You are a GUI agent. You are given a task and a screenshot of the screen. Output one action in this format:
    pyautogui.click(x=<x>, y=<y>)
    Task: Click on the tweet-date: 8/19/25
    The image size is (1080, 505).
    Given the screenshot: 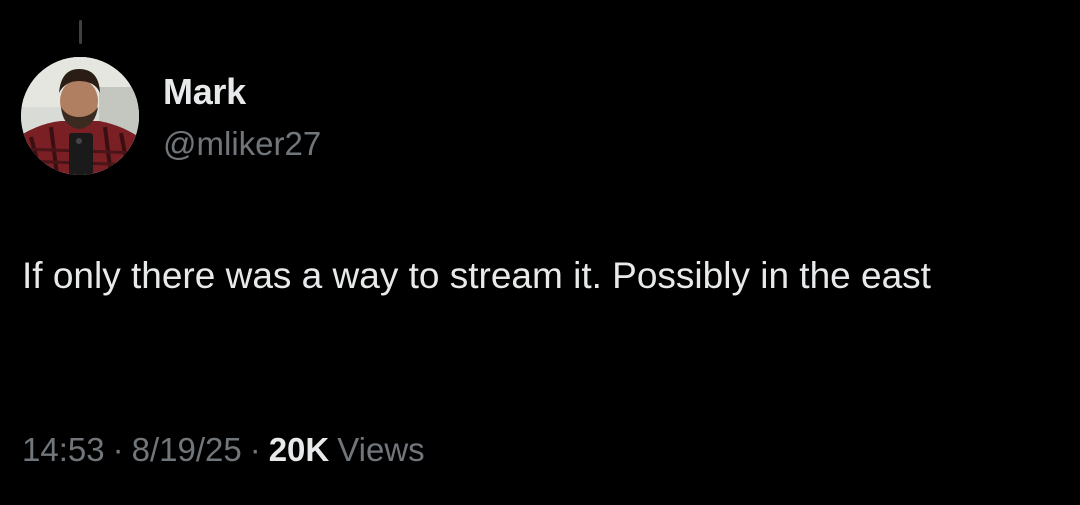 What is the action you would take?
    pyautogui.click(x=187, y=449)
    